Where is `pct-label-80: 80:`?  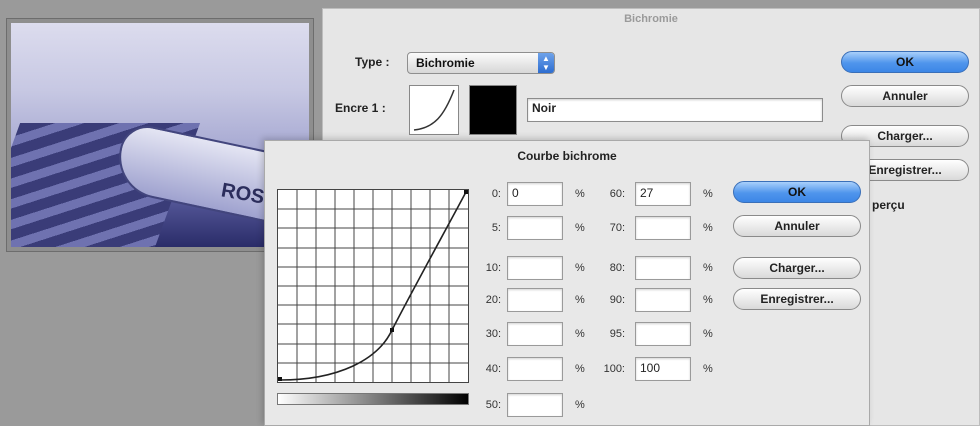 pct-label-80: 80: is located at coordinates (617, 268).